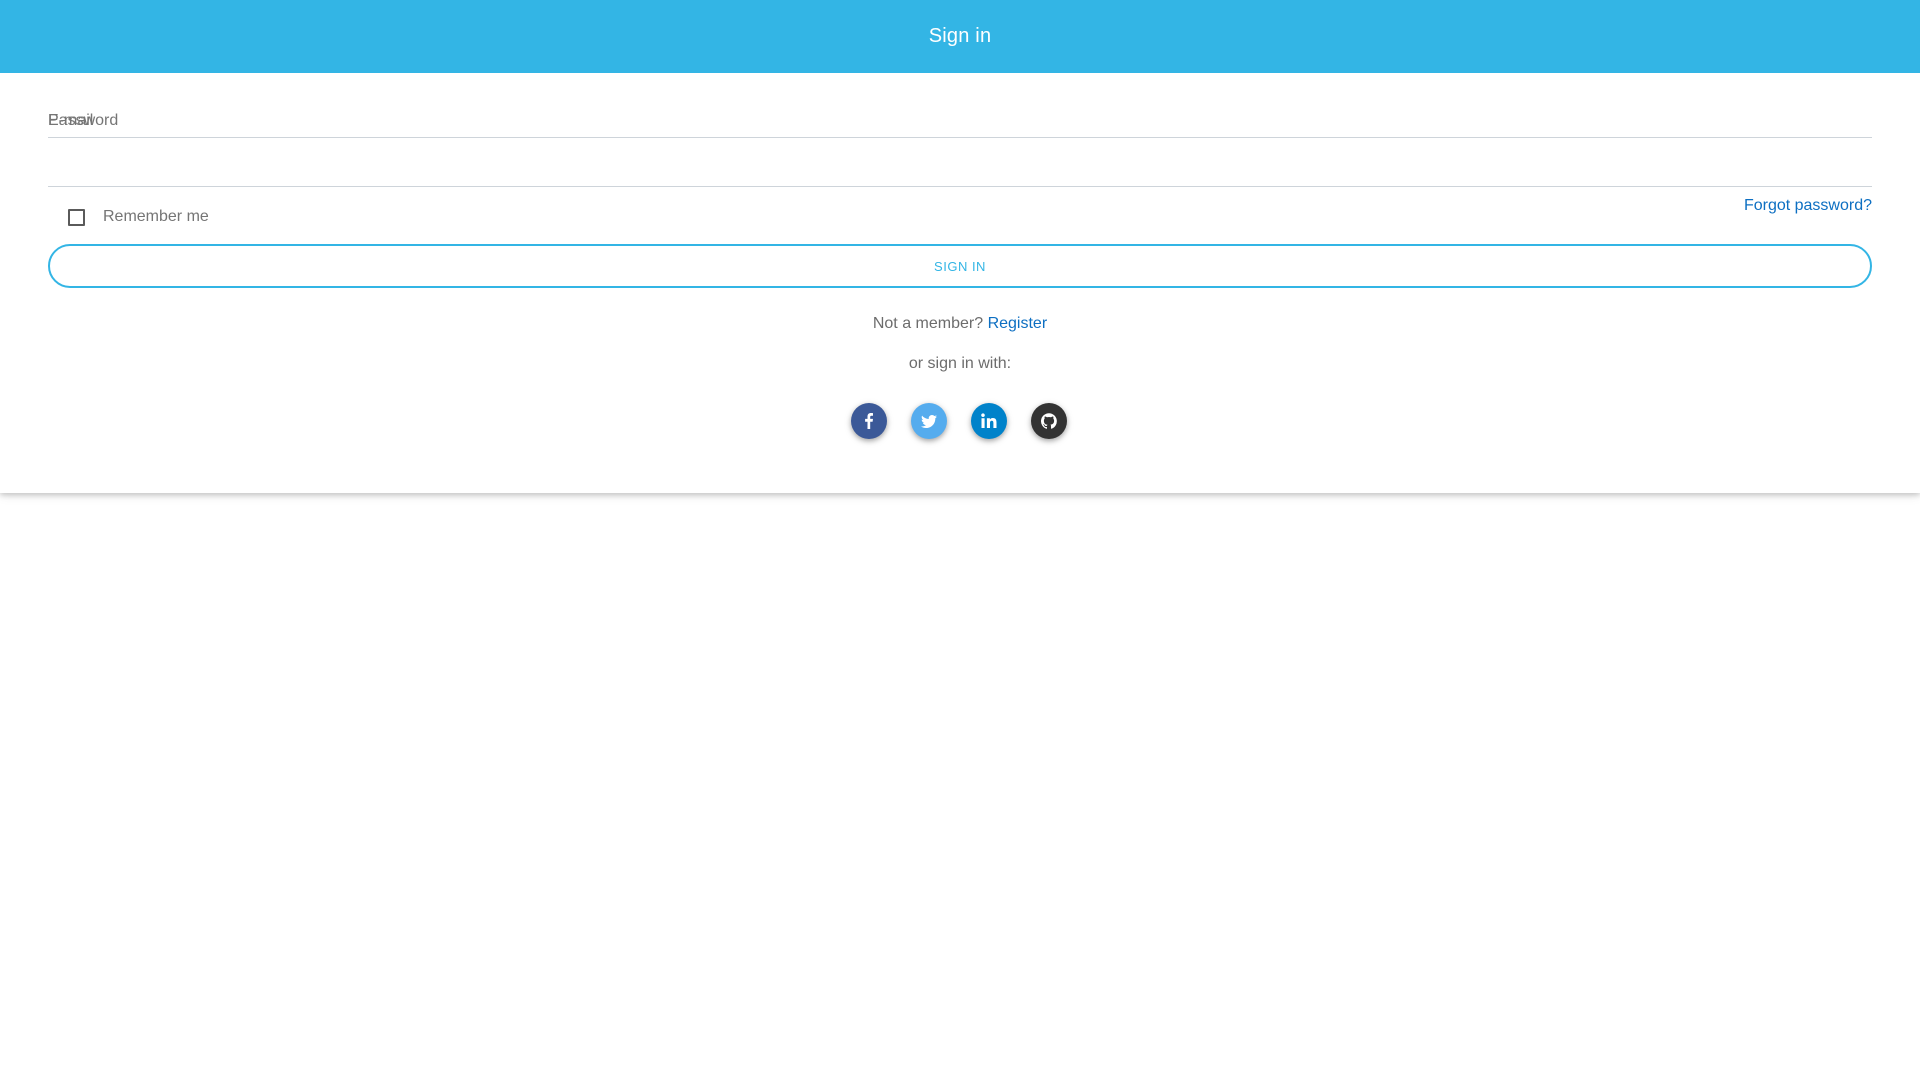 The height and width of the screenshot is (1080, 1920). Describe the element at coordinates (928, 323) in the screenshot. I see `not-member-text: Not a member?` at that location.